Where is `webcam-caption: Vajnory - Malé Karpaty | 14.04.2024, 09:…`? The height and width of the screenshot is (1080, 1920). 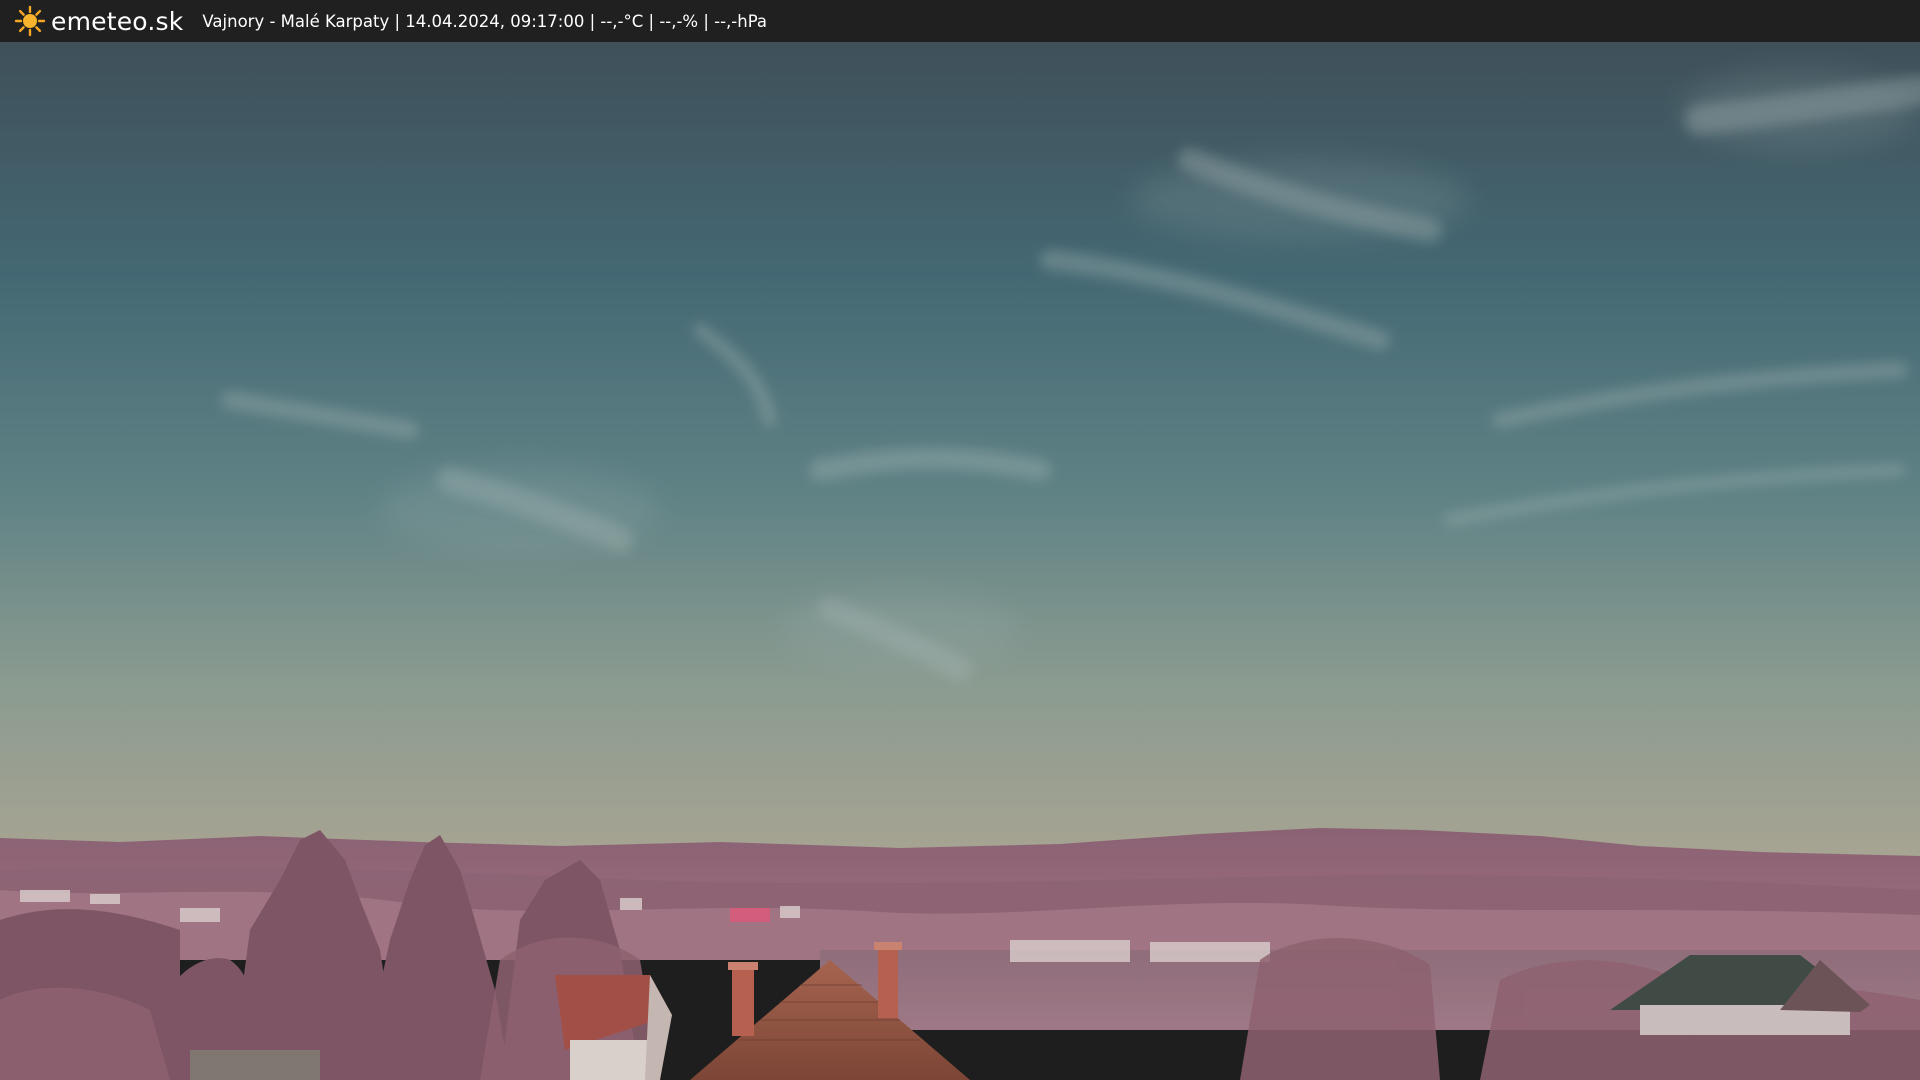 webcam-caption: Vajnory - Malé Karpaty | 14.04.2024, 09:… is located at coordinates (485, 21).